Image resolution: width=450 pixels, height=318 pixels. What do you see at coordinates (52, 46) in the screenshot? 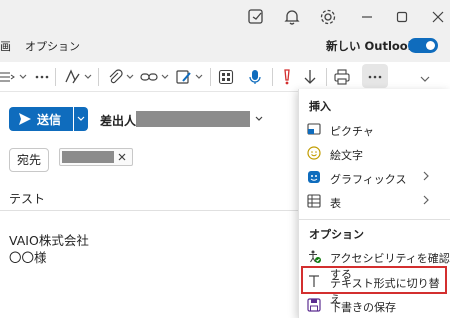
I see `tab-options: オプション` at bounding box center [52, 46].